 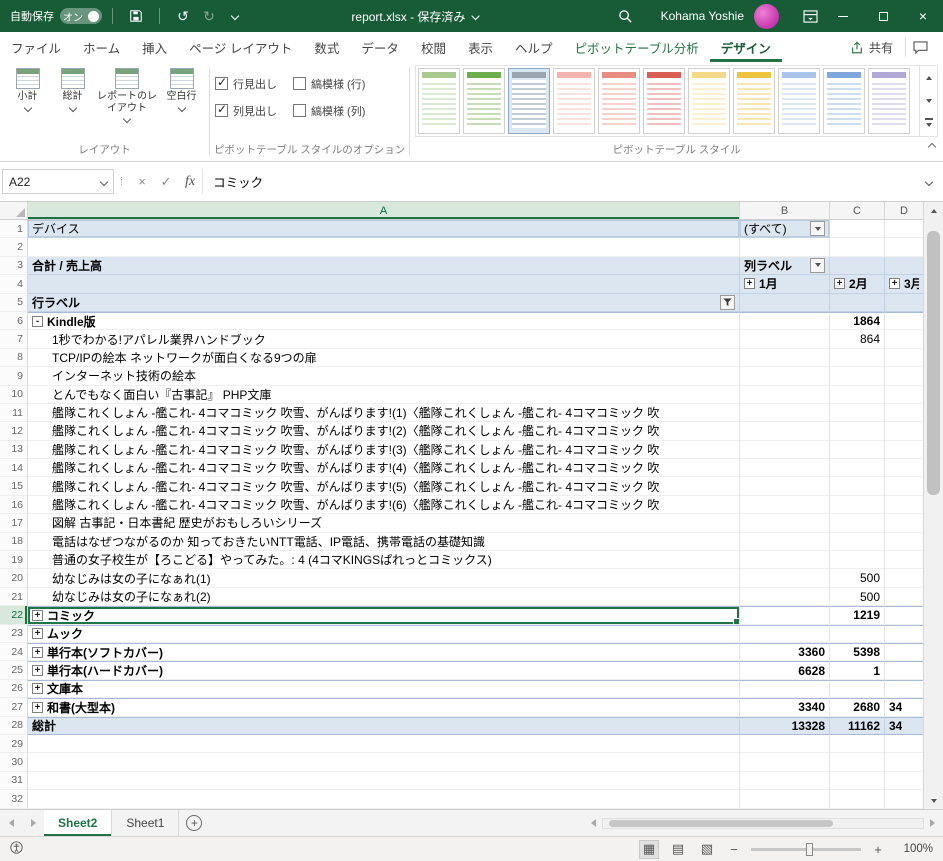 I want to click on cell-C30, so click(x=857, y=762).